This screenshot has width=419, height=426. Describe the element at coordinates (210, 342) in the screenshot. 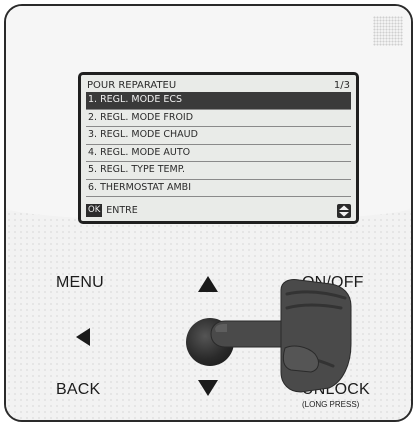

I see `center-ok-button` at that location.